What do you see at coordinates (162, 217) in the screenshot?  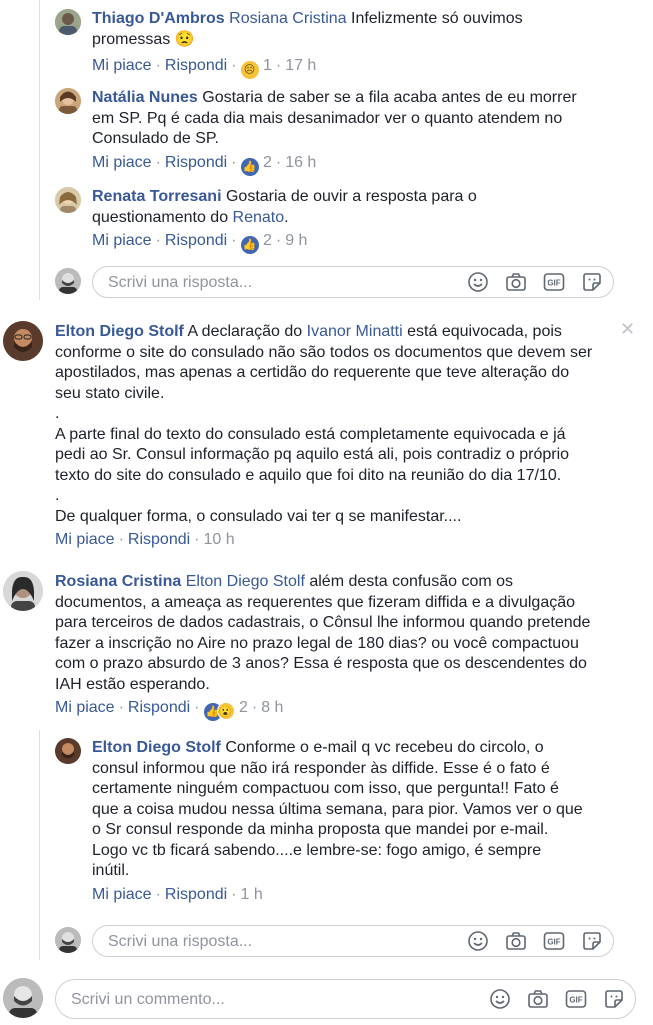 I see `comment-text: questionamento do` at bounding box center [162, 217].